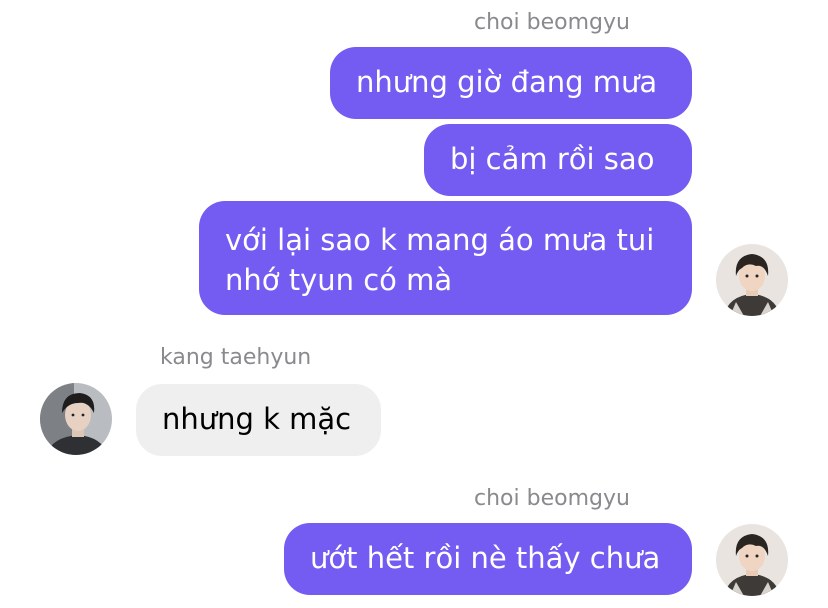 Image resolution: width=828 pixels, height=608 pixels. Describe the element at coordinates (488, 559) in the screenshot. I see `message-bubble: ướt hết rồi nè thấy chưa` at that location.